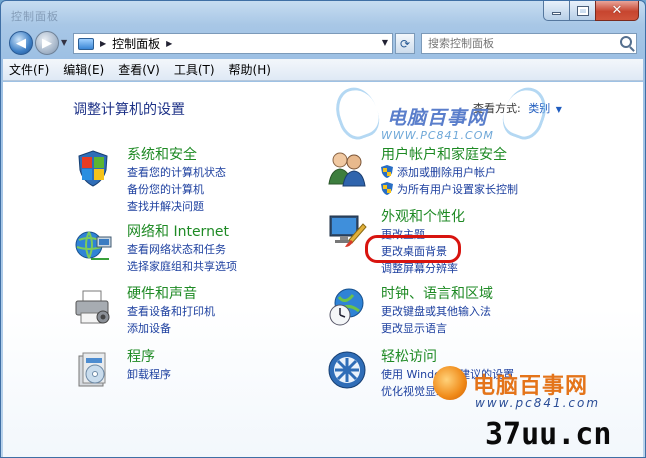 The image size is (646, 458). I want to click on search-icon, so click(626, 42).